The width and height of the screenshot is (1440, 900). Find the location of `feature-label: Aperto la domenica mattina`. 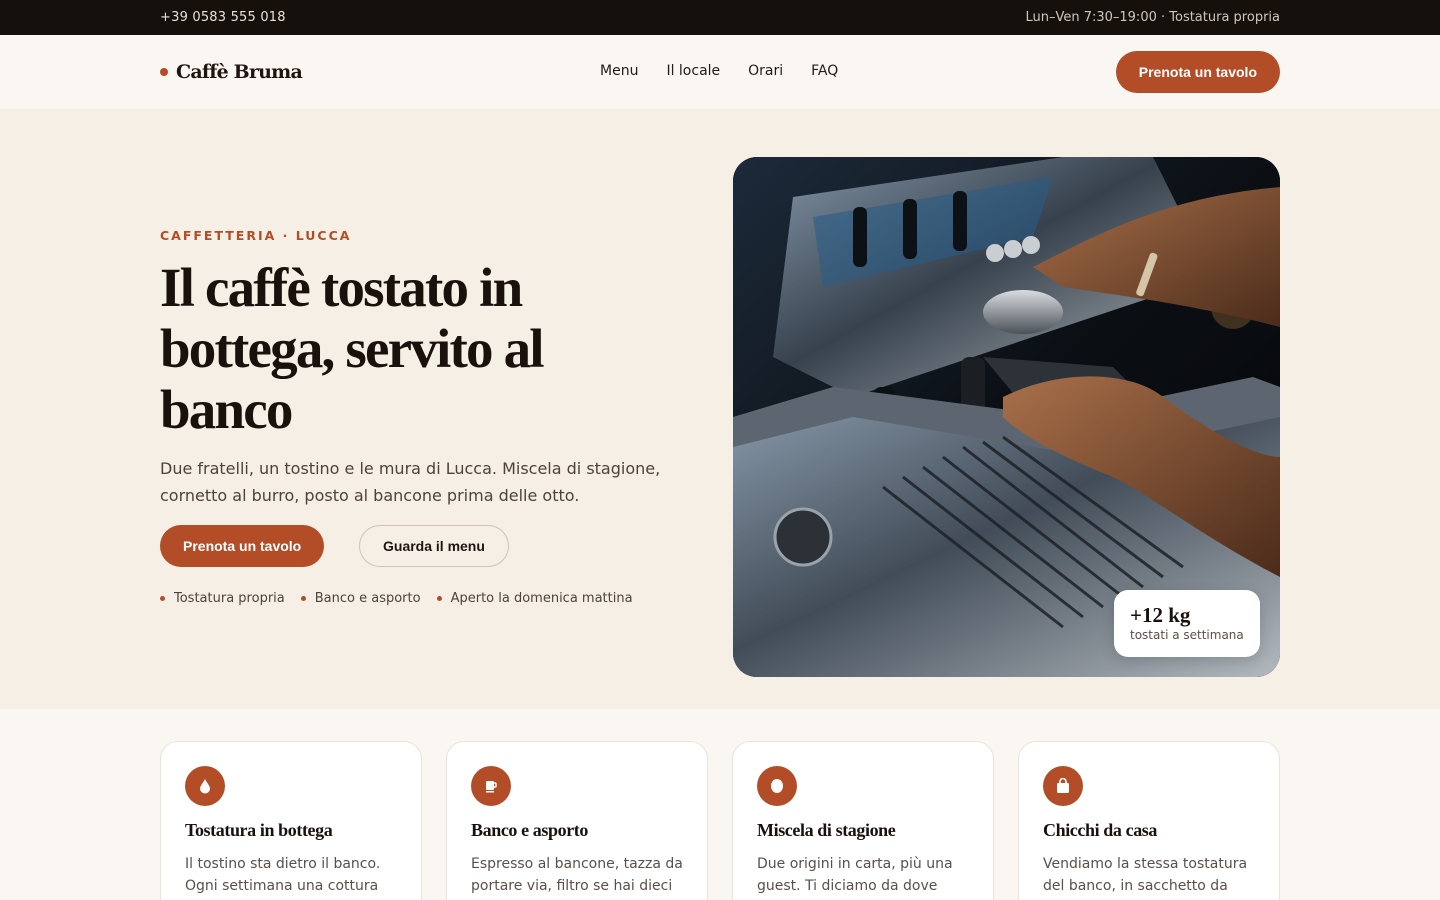

feature-label: Aperto la domenica mattina is located at coordinates (541, 598).